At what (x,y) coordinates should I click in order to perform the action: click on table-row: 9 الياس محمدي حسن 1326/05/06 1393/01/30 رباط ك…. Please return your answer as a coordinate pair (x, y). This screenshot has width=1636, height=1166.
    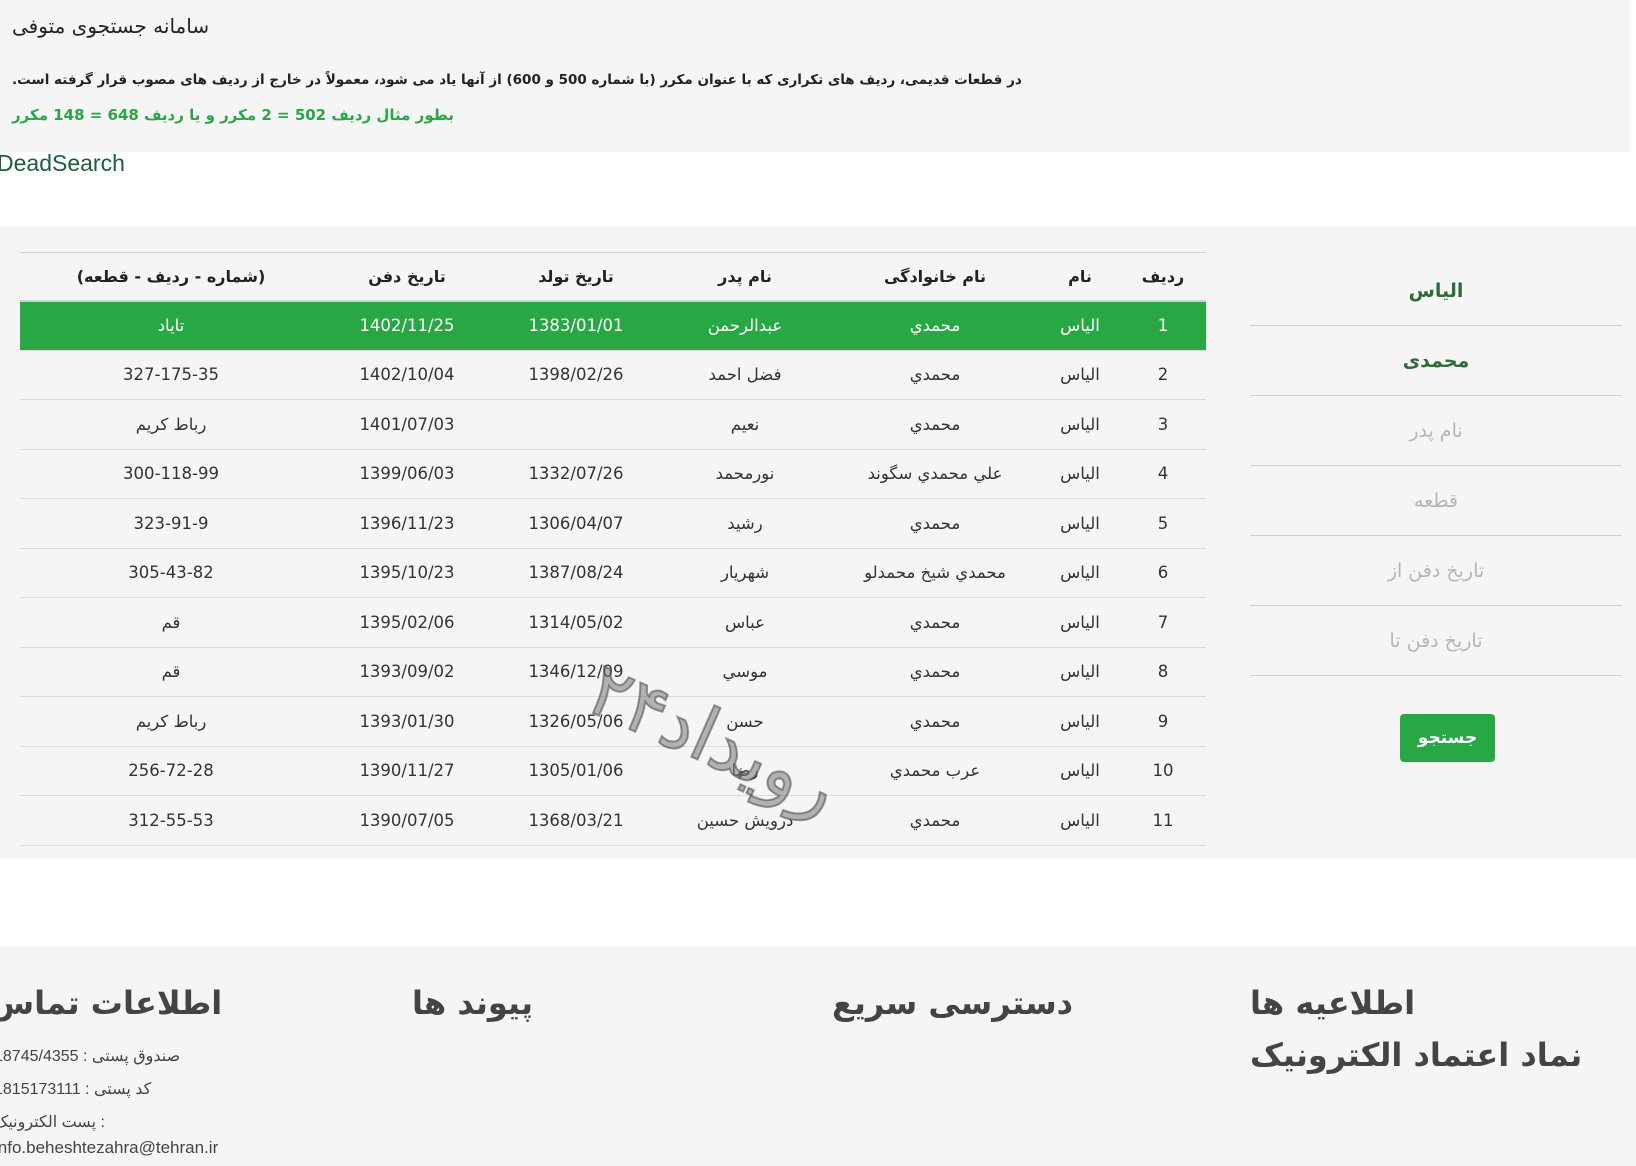
    Looking at the image, I should click on (613, 721).